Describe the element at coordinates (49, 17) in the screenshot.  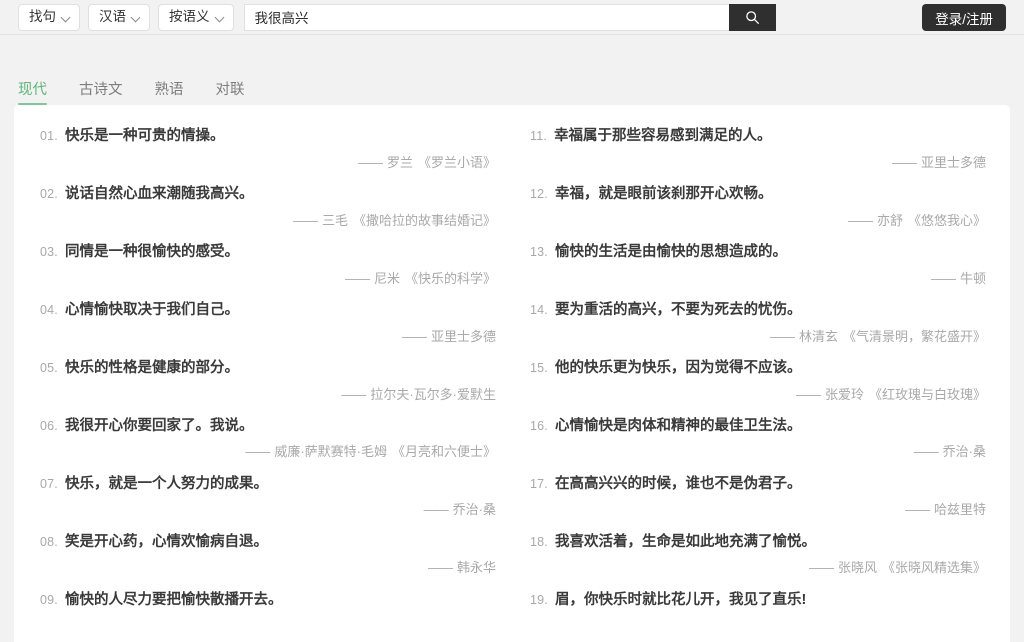
I see `filter-dropdown-search-type: 找句` at that location.